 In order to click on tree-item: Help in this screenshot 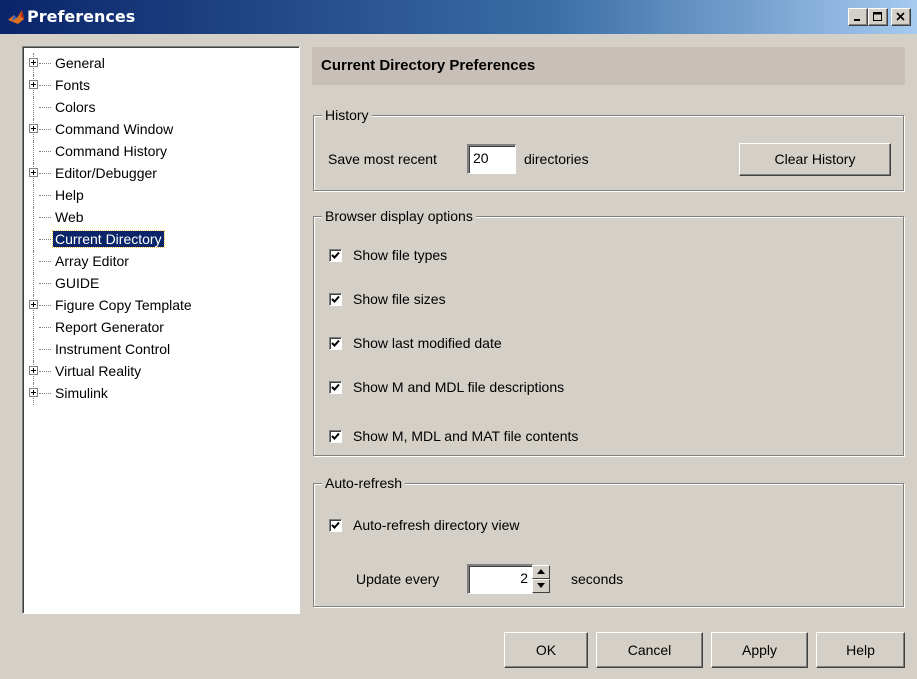, I will do `click(111, 196)`.